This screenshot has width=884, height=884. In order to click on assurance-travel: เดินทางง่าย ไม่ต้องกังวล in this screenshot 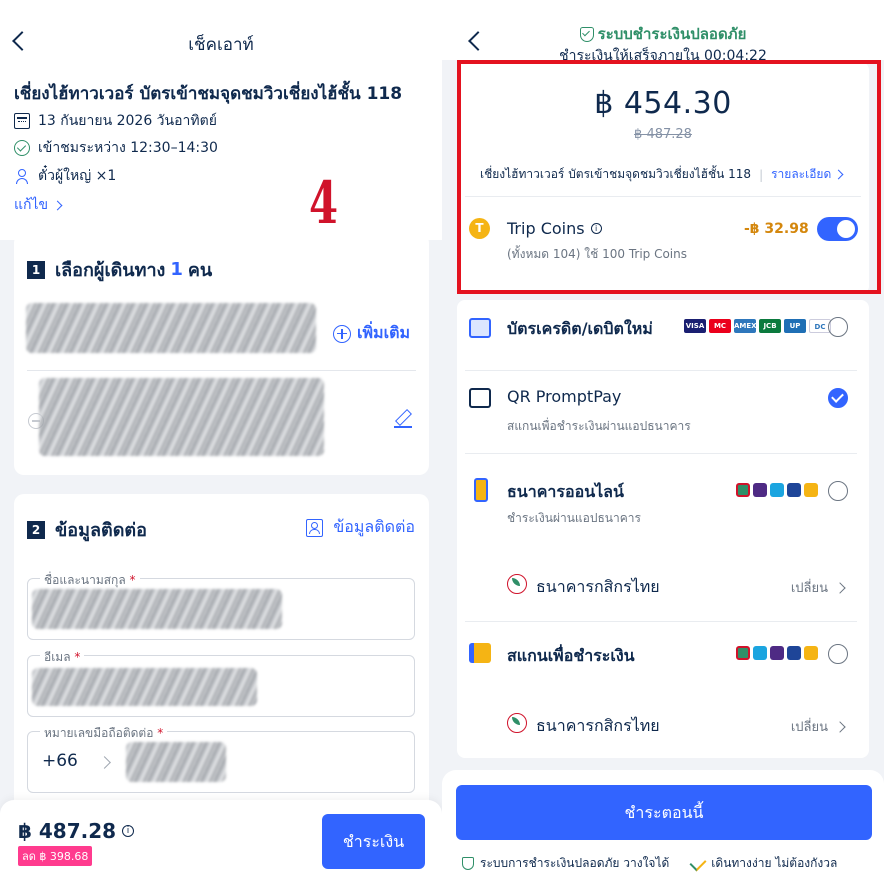, I will do `click(774, 863)`.